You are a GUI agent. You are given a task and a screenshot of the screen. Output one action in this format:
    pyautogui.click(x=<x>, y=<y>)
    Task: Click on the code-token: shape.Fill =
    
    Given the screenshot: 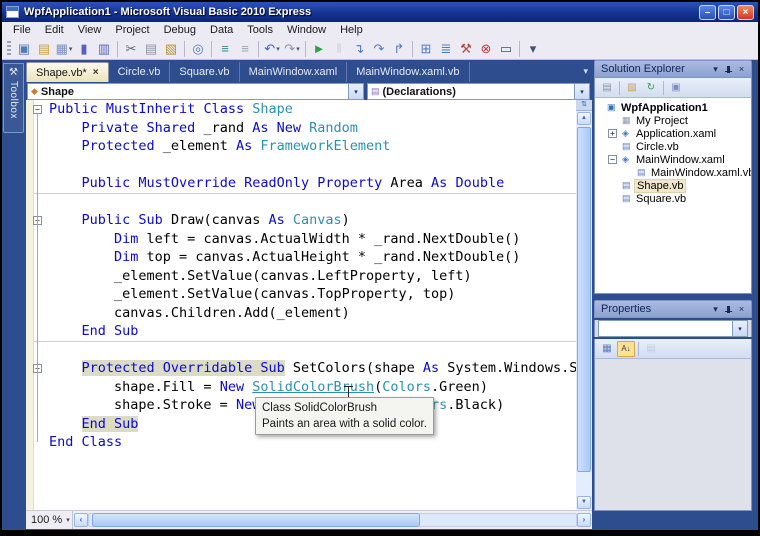 What is the action you would take?
    pyautogui.click(x=134, y=386)
    